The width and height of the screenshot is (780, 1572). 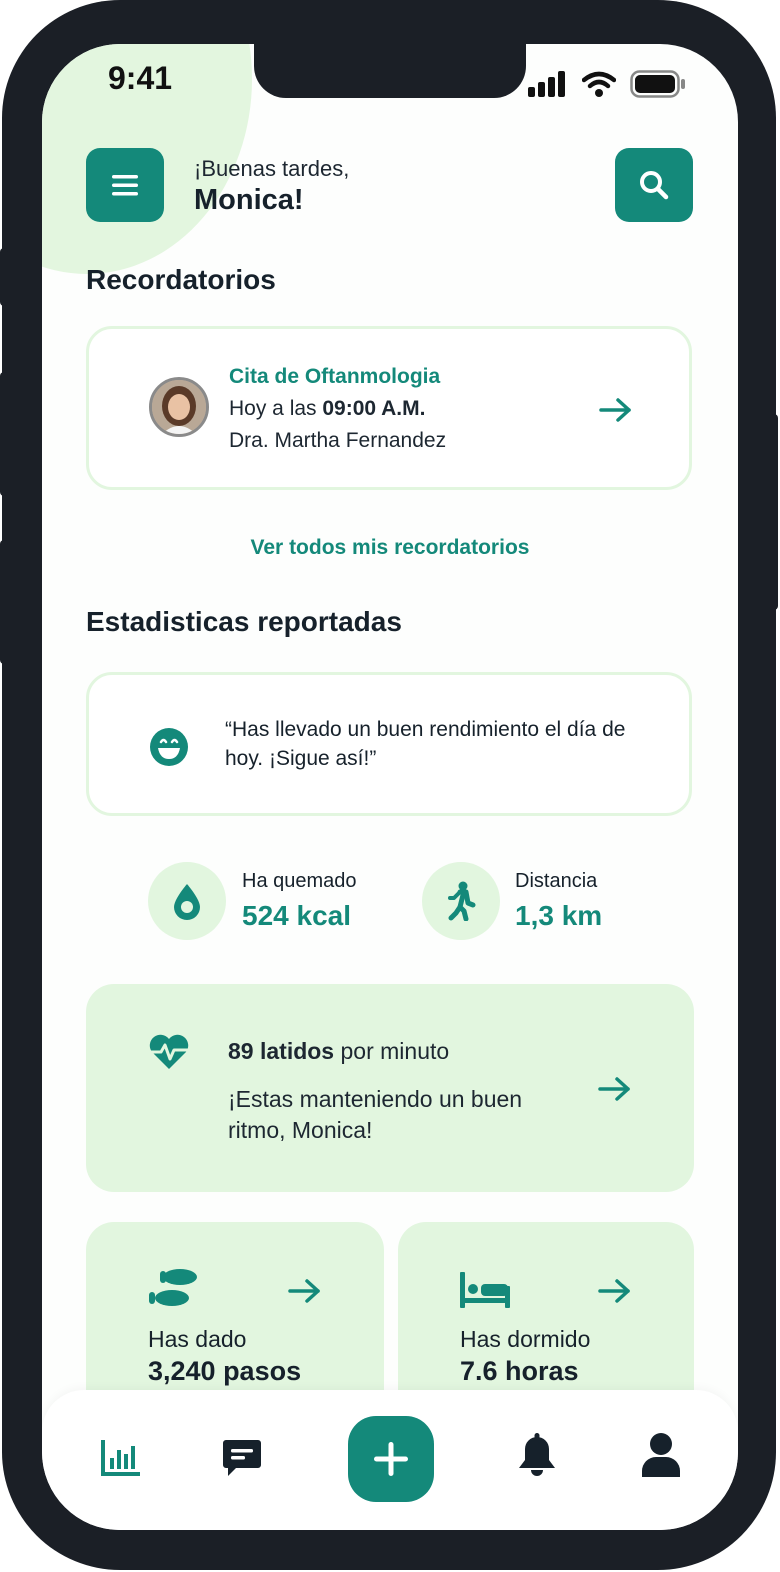 What do you see at coordinates (197, 1339) in the screenshot?
I see `steps-label: Has dado` at bounding box center [197, 1339].